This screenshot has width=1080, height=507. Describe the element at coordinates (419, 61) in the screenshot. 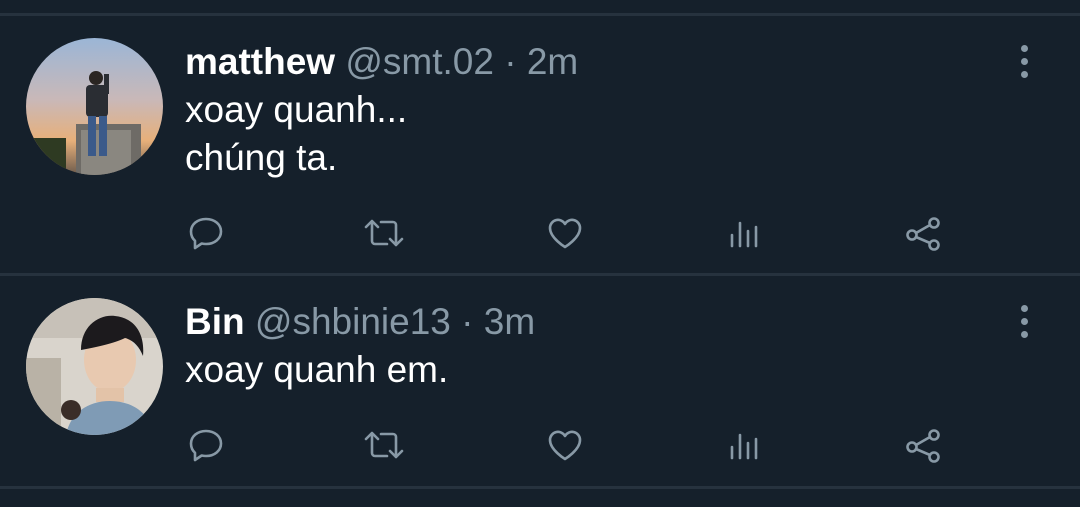

I see `user-handle: @smt.02` at that location.